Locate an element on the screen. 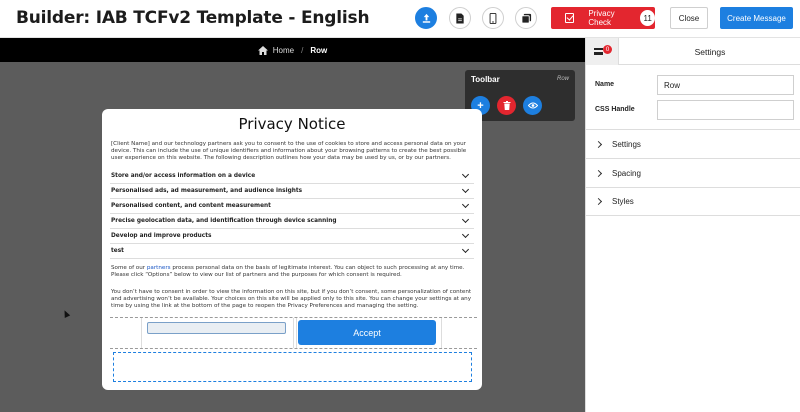 This screenshot has width=800, height=412. trash-icon is located at coordinates (506, 105).